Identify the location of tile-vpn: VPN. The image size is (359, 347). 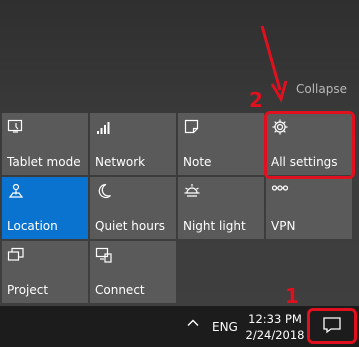
(309, 208).